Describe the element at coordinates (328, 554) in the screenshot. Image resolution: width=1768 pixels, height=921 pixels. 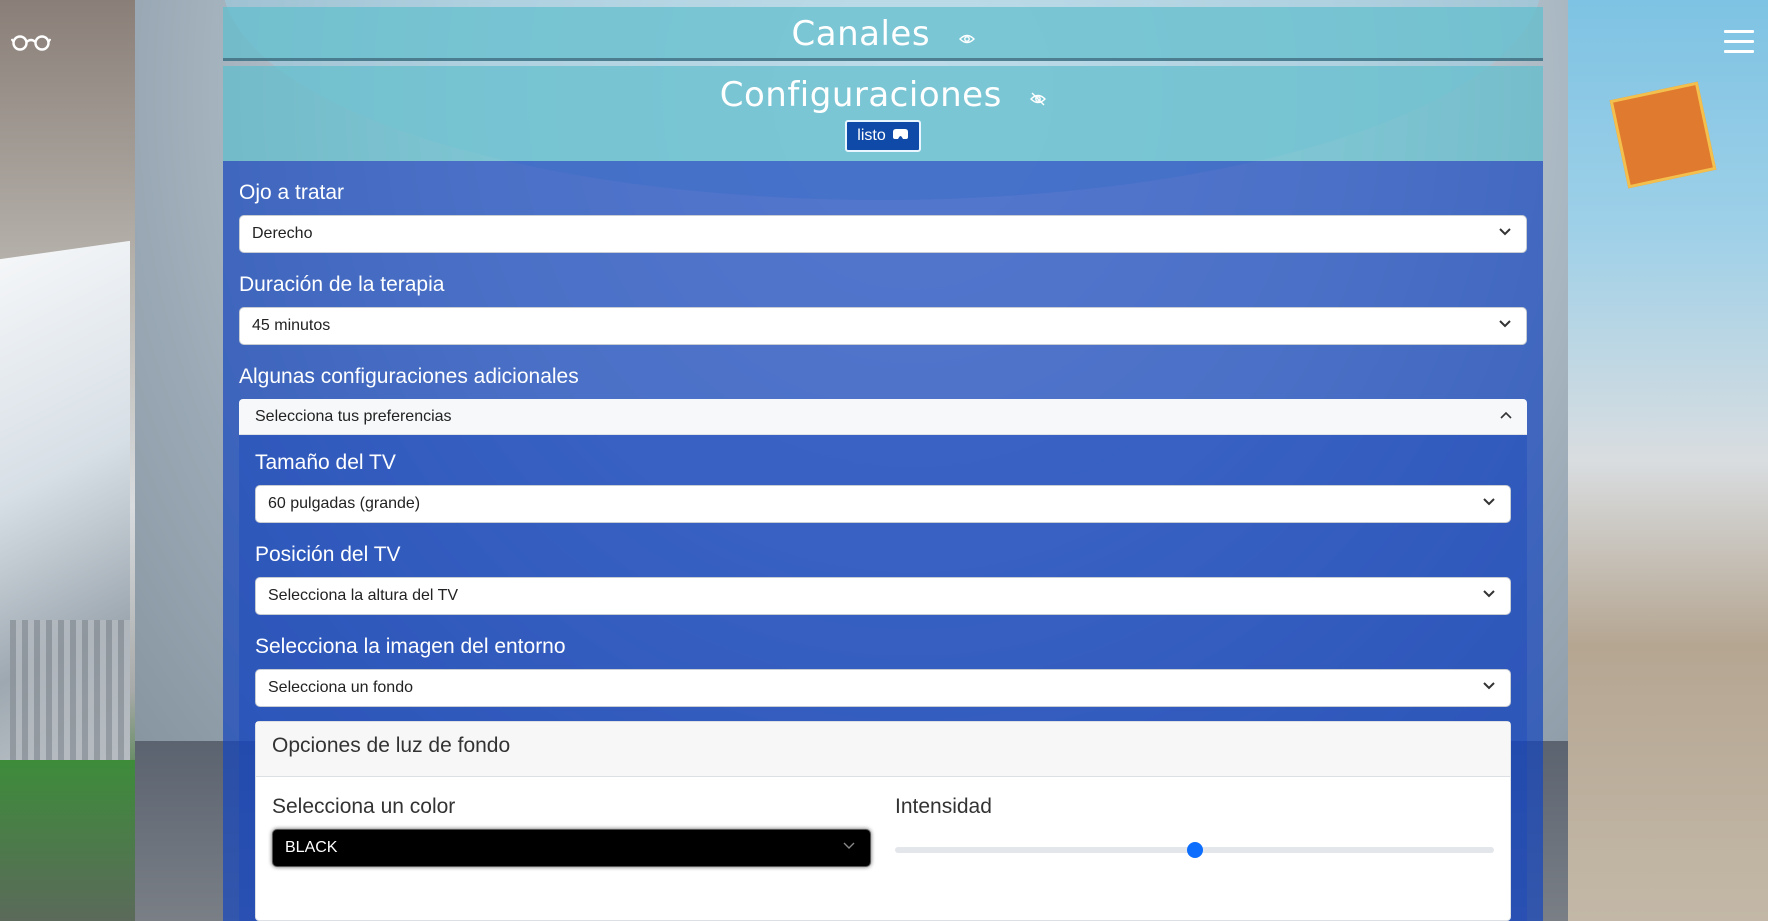
I see `tv-position-label: Posición del TV` at that location.